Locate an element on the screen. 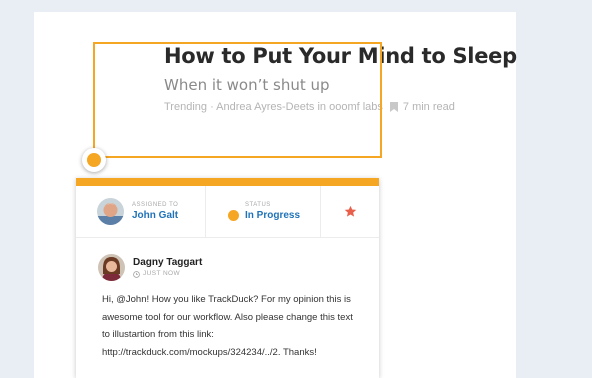 This screenshot has height=378, width=592. read-time: 7 min read is located at coordinates (428, 107).